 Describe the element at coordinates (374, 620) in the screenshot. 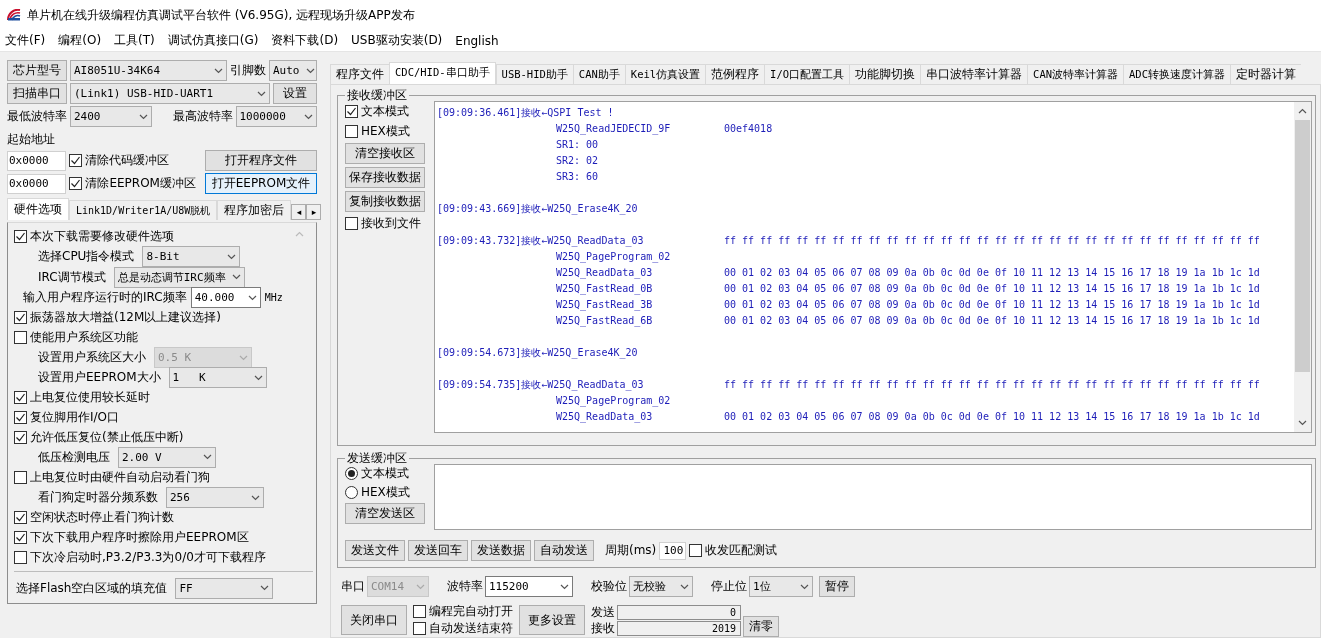

I see `close-port-button: 关闭串口` at that location.